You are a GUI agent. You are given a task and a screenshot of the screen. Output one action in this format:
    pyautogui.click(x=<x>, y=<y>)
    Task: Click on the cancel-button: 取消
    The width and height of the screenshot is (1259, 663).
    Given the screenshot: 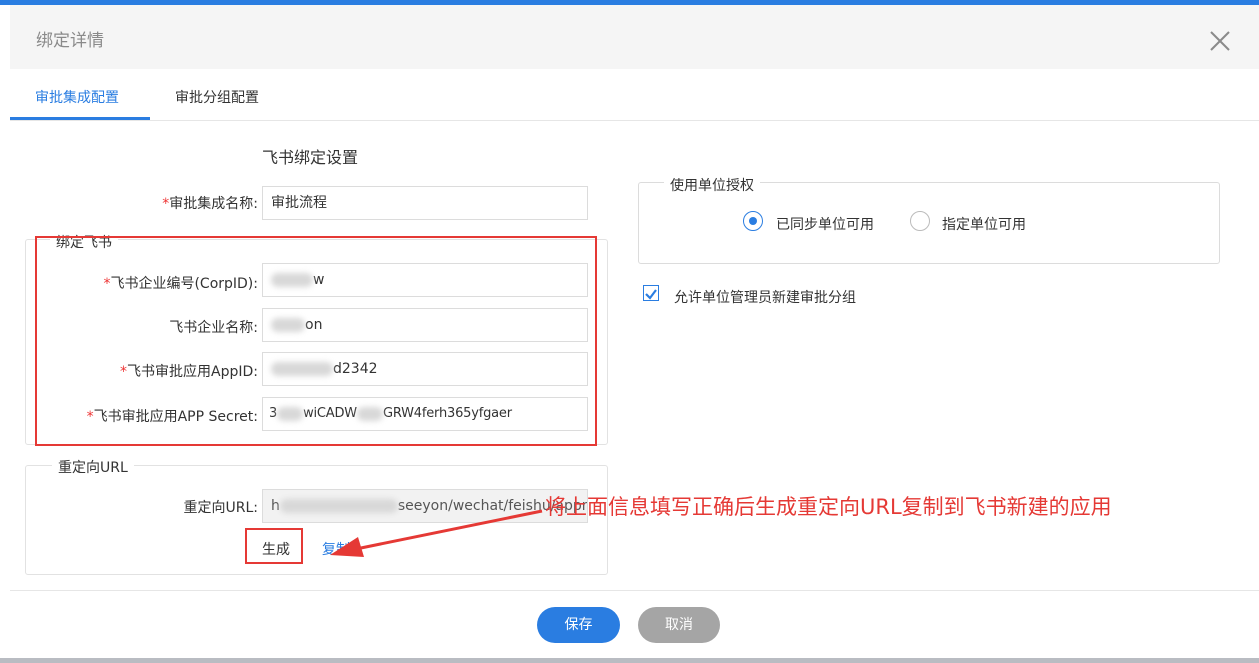 What is the action you would take?
    pyautogui.click(x=679, y=625)
    